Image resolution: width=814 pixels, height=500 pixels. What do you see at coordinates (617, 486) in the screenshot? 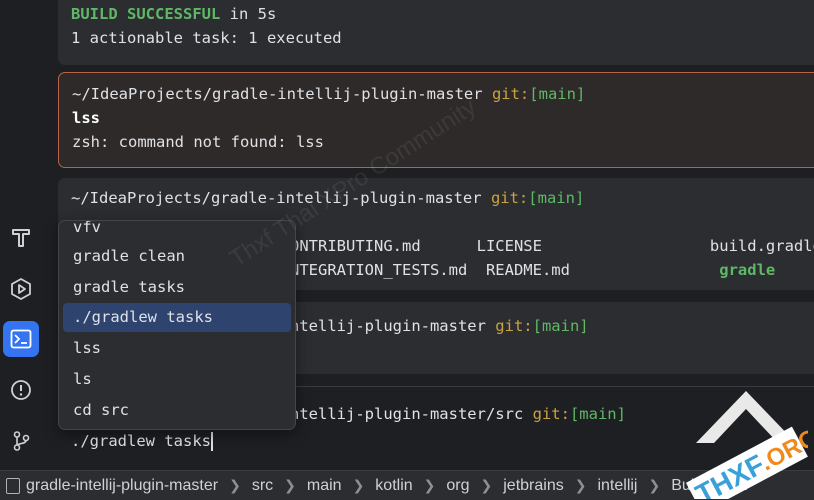
I see `breadcrumb-item: intellij` at bounding box center [617, 486].